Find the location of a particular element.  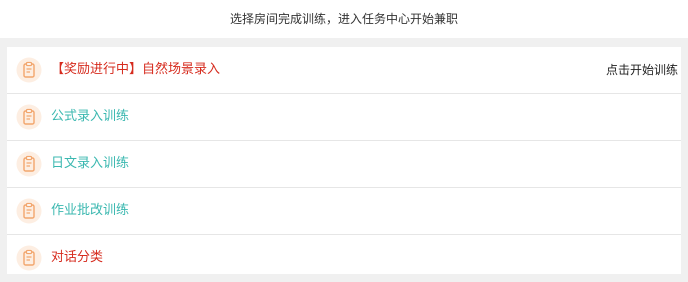

header-instruction: 选择房间完成训练，进入任务中心开始兼职 is located at coordinates (343, 19).